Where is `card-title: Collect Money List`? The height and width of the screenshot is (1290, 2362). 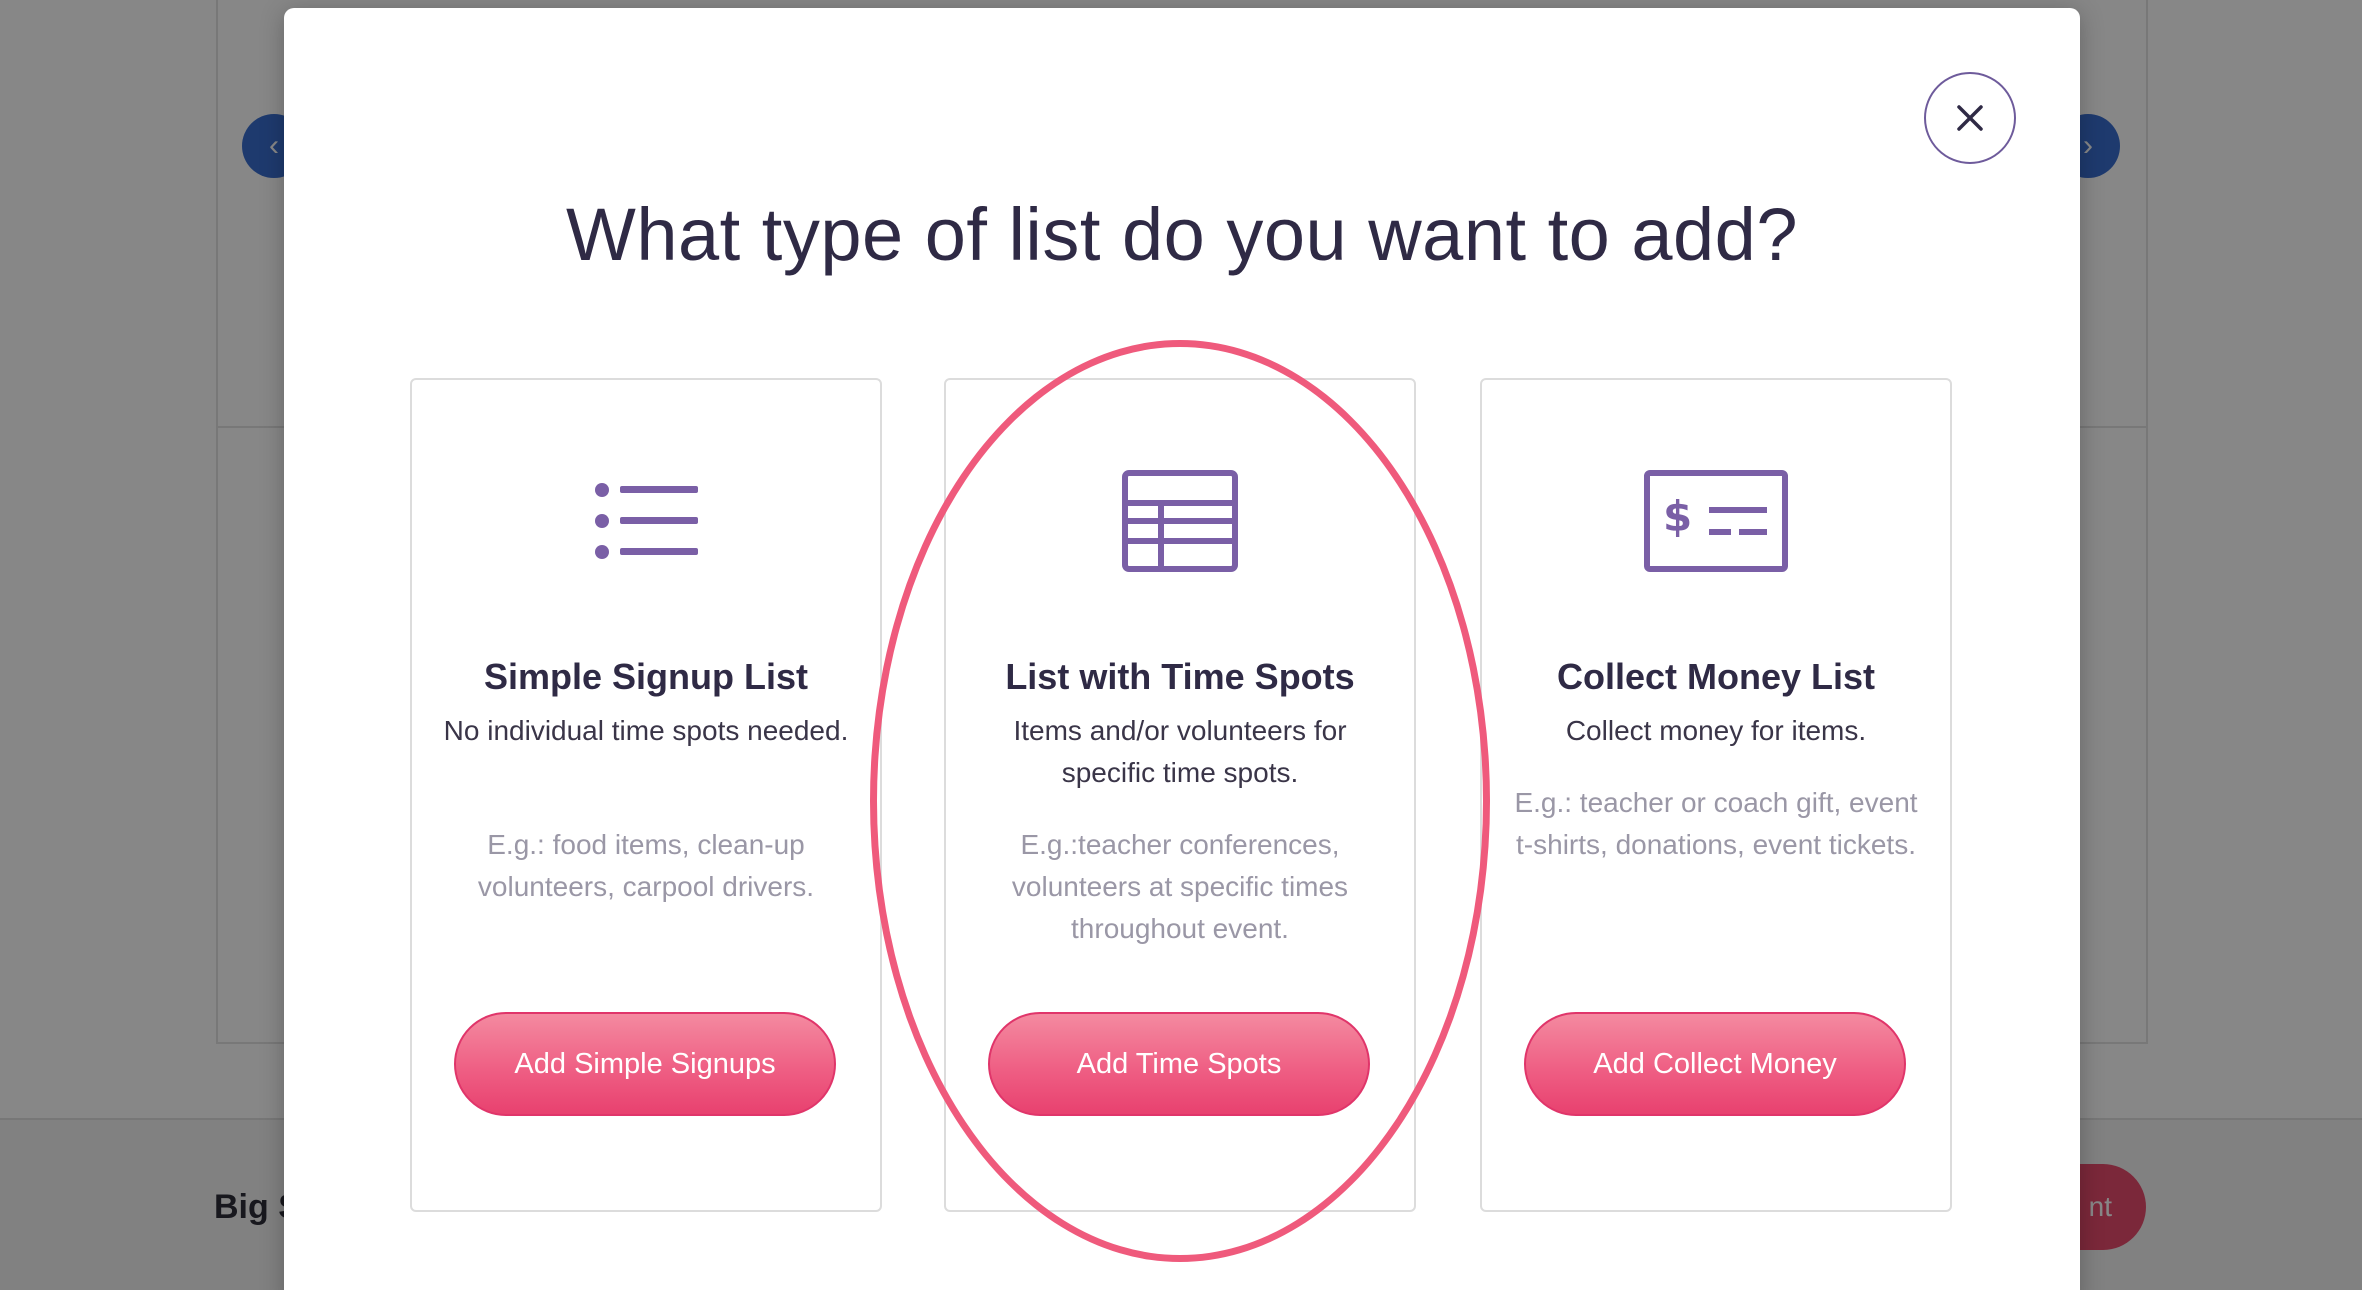
card-title: Collect Money List is located at coordinates (1716, 676).